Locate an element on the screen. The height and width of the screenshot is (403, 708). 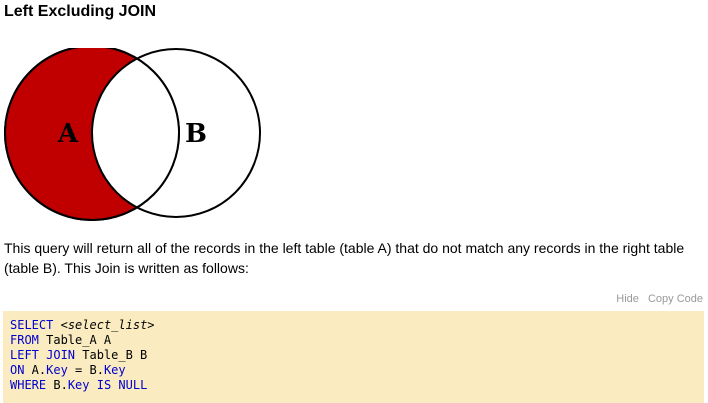
code-keyword: SELECT is located at coordinates (32, 325).